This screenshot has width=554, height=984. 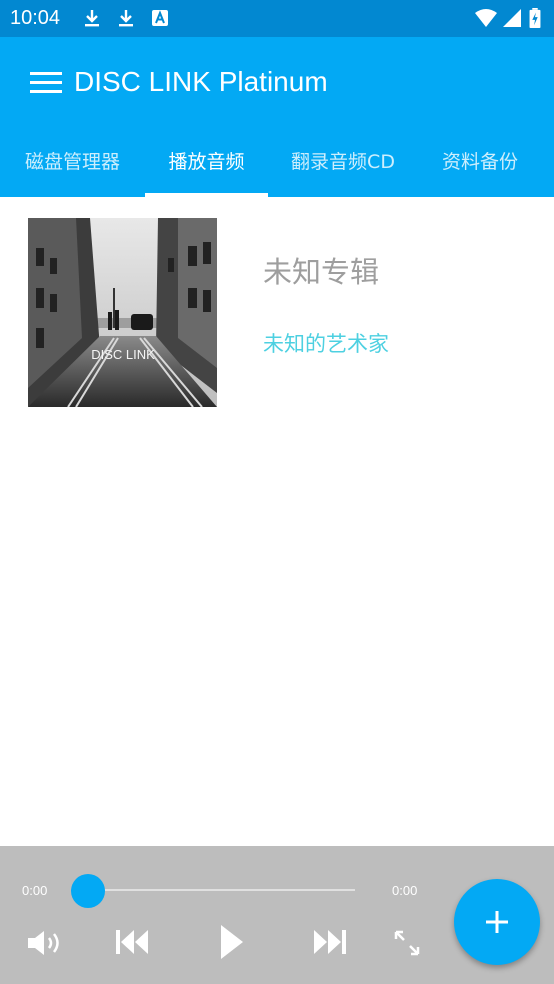 I want to click on album-art: DISC LINK, so click(x=122, y=312).